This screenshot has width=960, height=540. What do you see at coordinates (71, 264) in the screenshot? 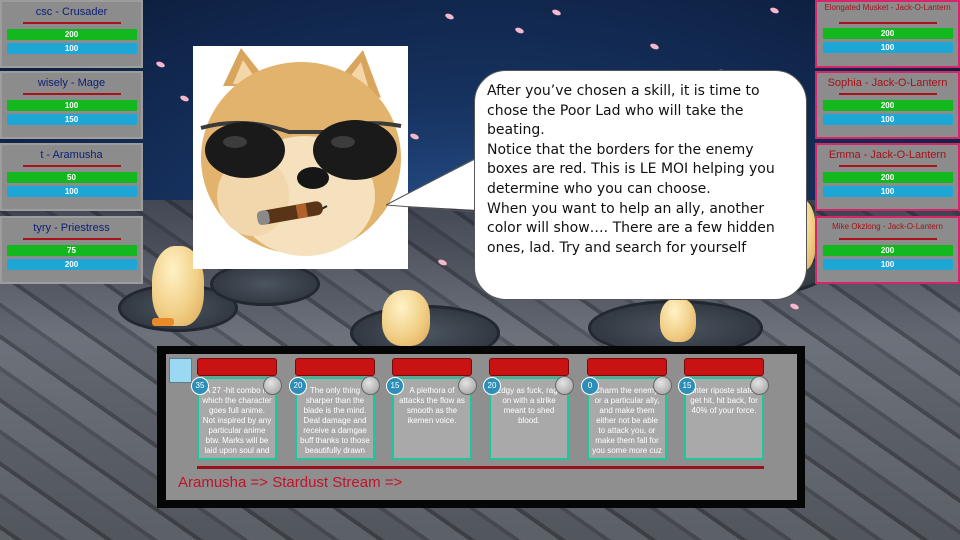
I see `mp-bar: 200` at bounding box center [71, 264].